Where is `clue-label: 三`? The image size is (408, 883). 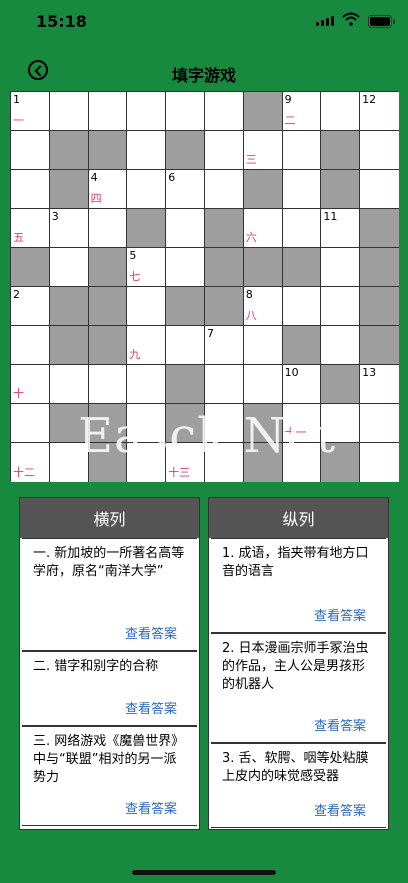
clue-label: 三 is located at coordinates (251, 159).